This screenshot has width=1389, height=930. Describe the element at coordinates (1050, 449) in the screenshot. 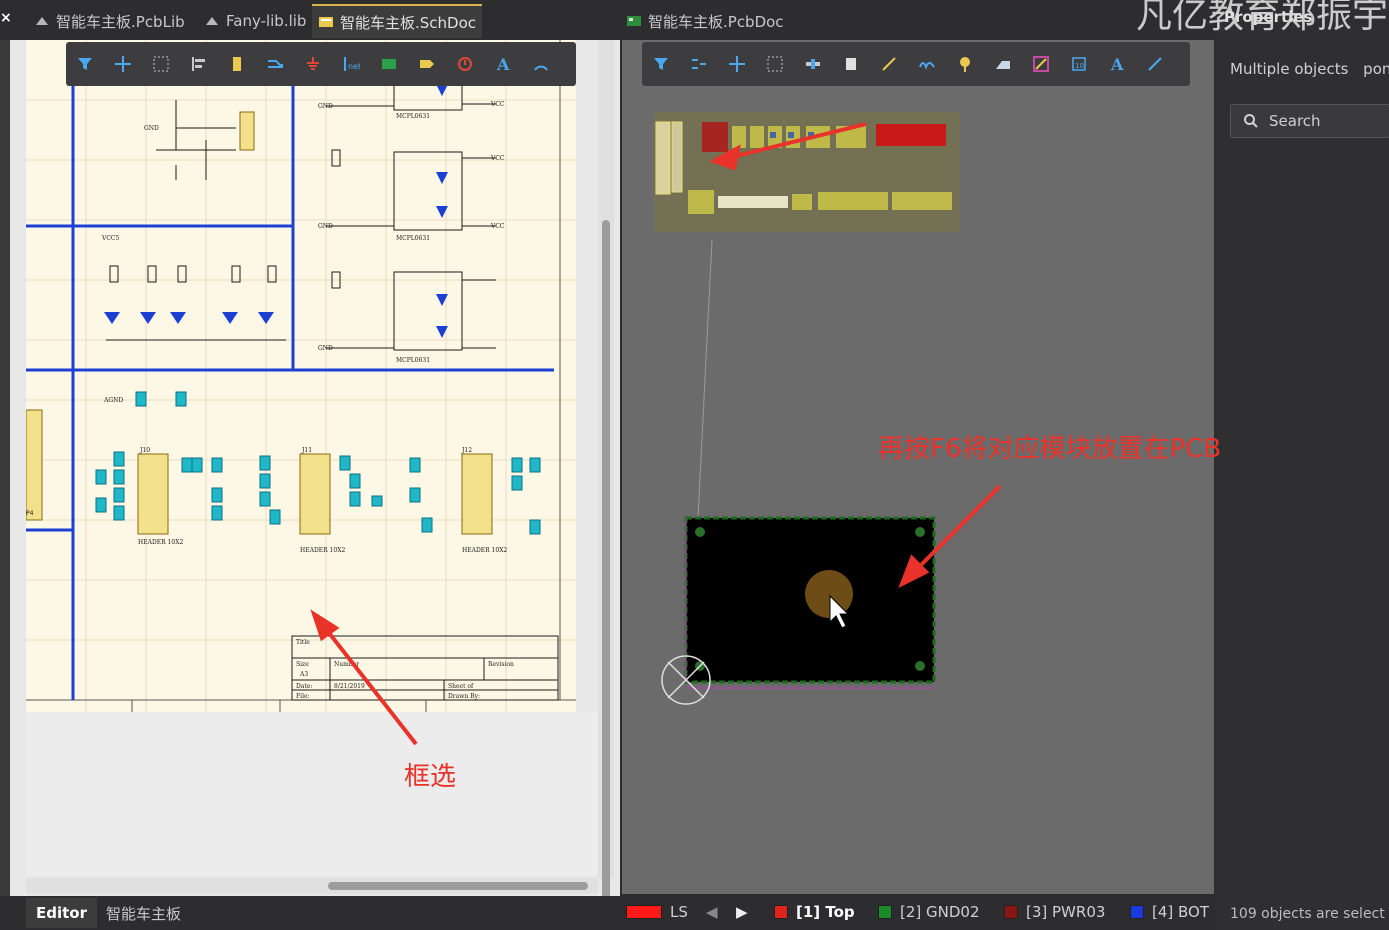

I see `annotation-pcb-note: 再按F6将对应模块放置在PCB` at that location.